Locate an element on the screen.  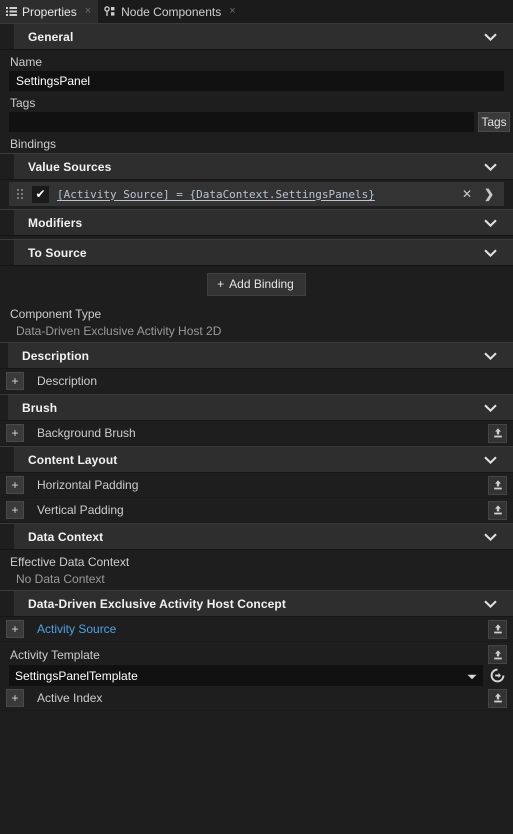
section-title: General is located at coordinates (51, 36).